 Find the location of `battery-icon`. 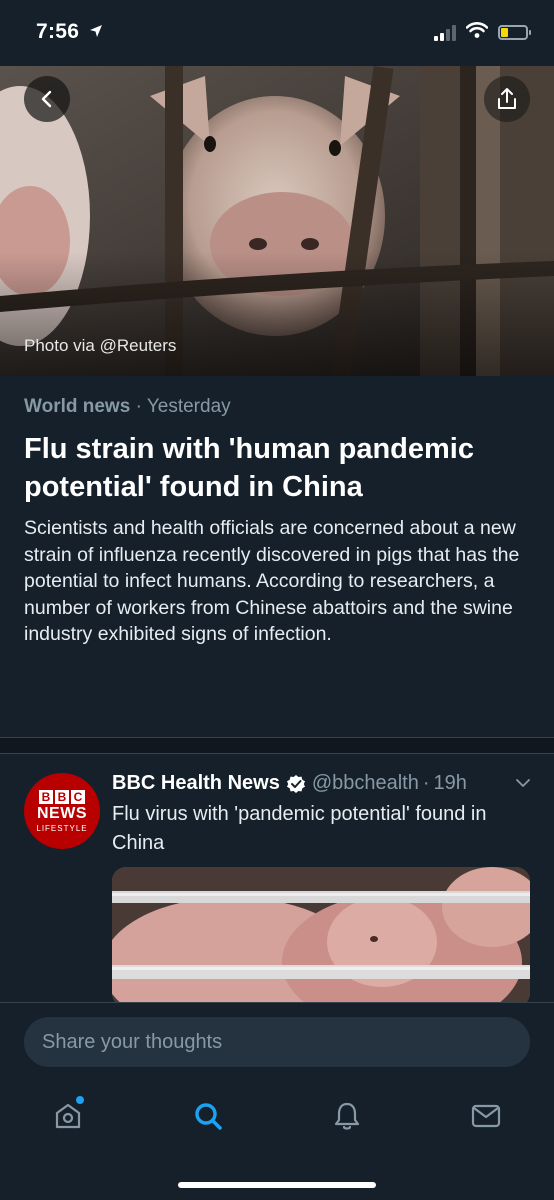

battery-icon is located at coordinates (514, 32).